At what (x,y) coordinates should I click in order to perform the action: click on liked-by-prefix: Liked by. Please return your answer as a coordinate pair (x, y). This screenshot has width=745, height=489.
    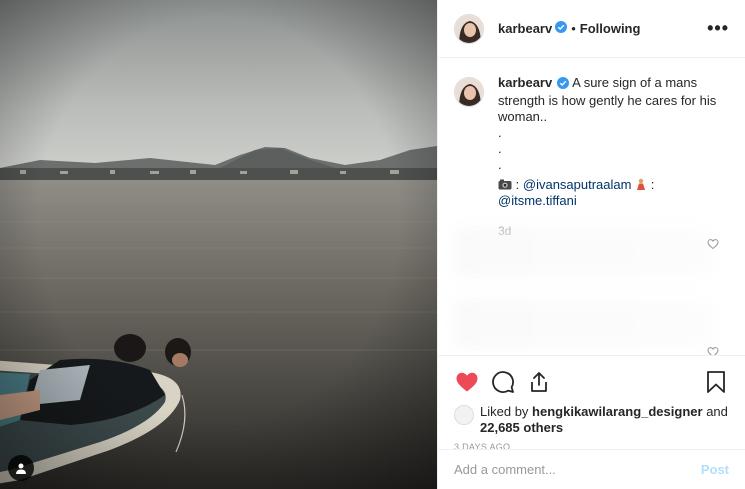
    Looking at the image, I should click on (504, 411).